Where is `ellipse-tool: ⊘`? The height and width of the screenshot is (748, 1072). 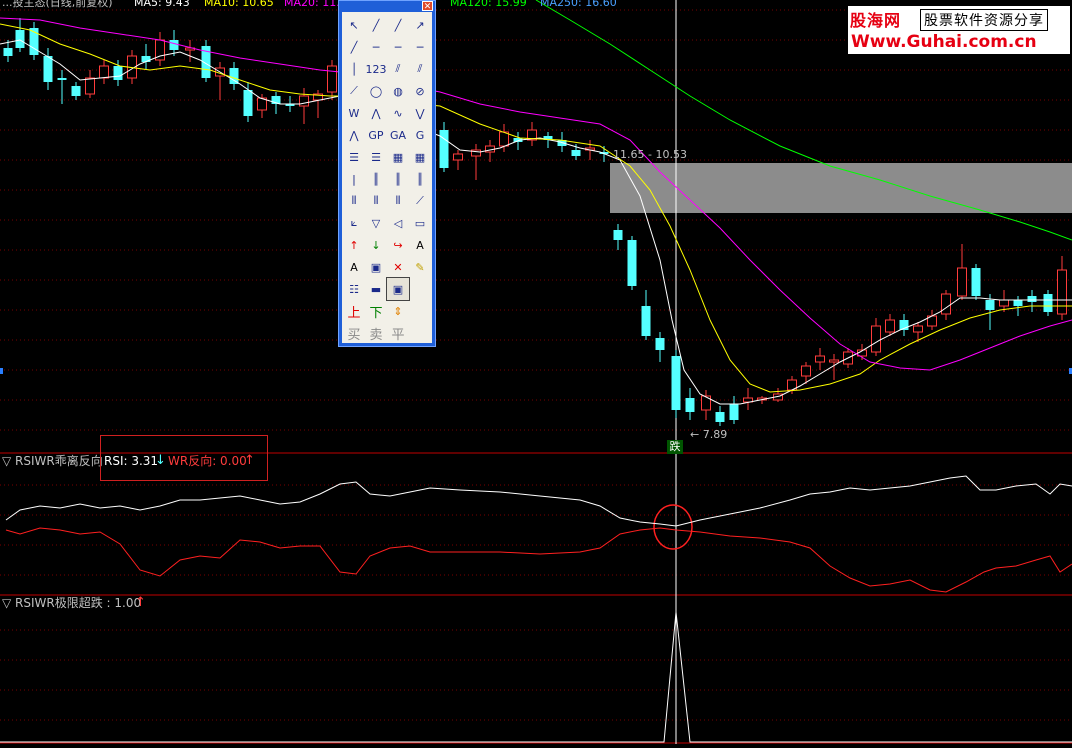
ellipse-tool: ⊘ is located at coordinates (420, 91).